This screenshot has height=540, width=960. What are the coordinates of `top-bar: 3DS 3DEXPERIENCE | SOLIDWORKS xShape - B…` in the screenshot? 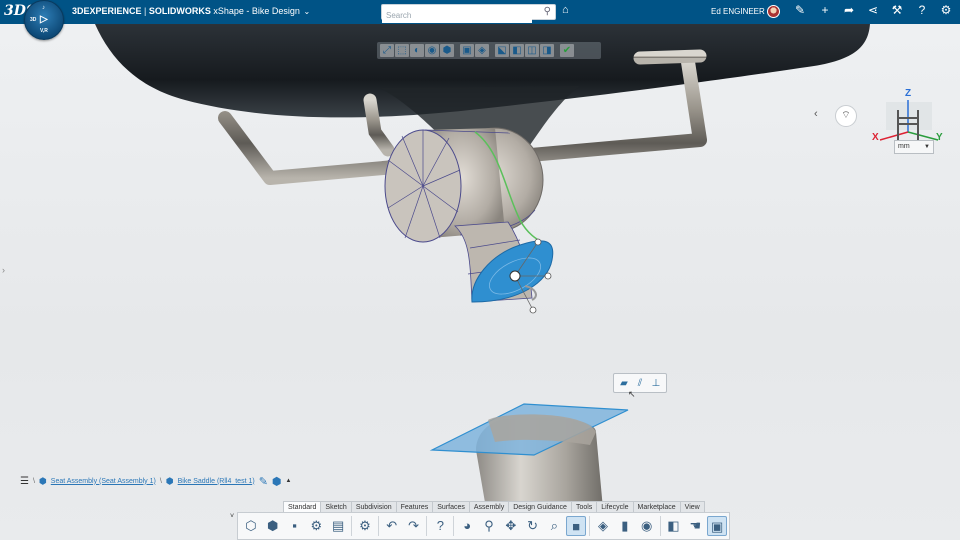 It's located at (480, 12).